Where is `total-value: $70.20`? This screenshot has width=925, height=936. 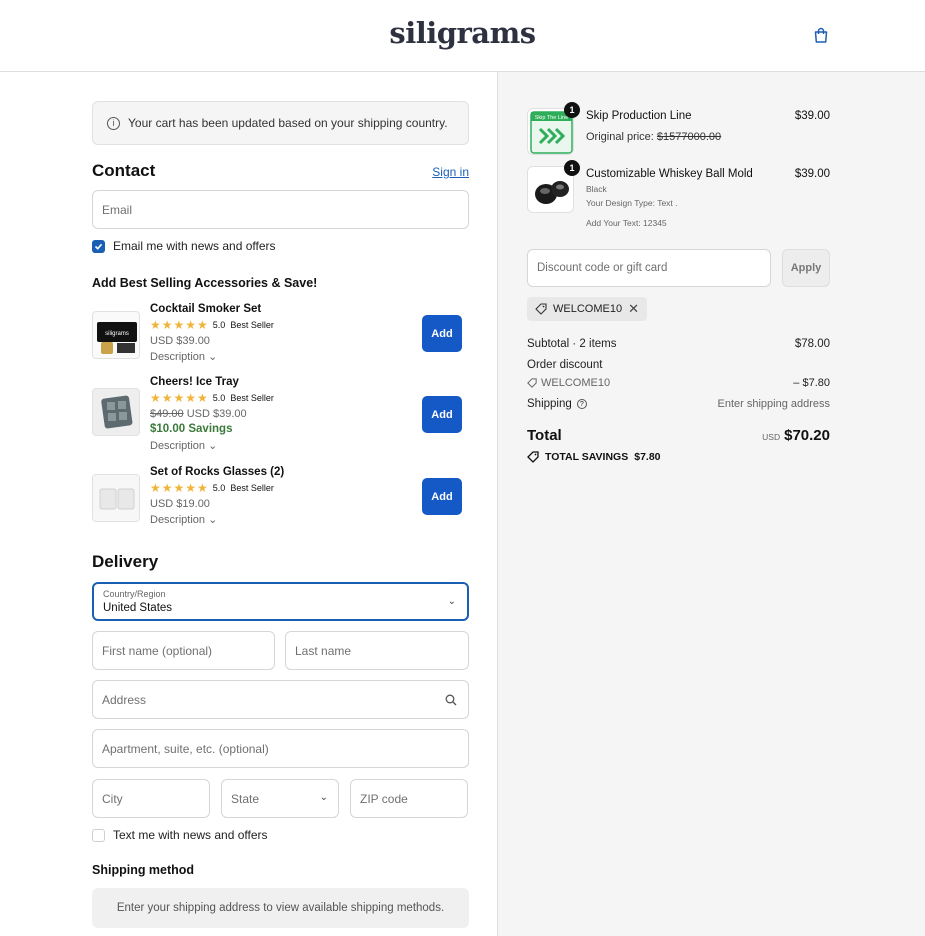 total-value: $70.20 is located at coordinates (807, 435).